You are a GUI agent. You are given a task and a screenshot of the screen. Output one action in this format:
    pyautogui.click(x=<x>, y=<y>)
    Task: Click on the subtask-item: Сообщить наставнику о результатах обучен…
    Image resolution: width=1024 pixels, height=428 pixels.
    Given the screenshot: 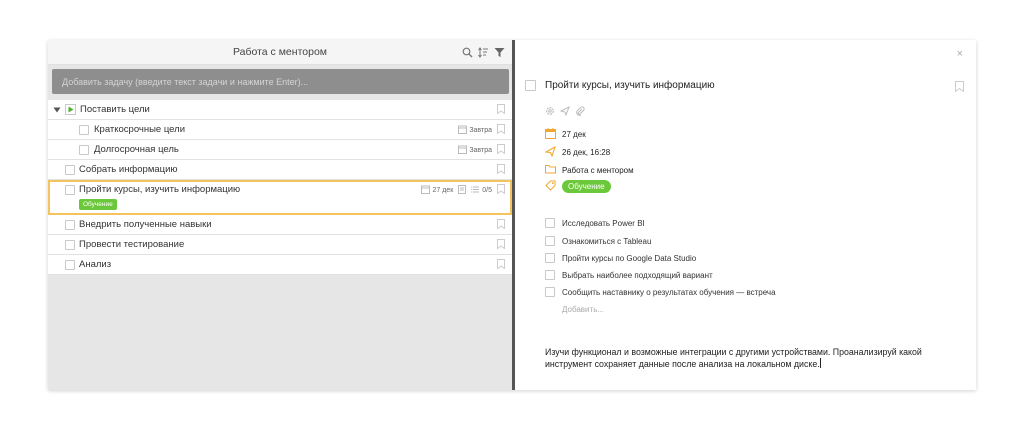 What is the action you would take?
    pyautogui.click(x=660, y=292)
    